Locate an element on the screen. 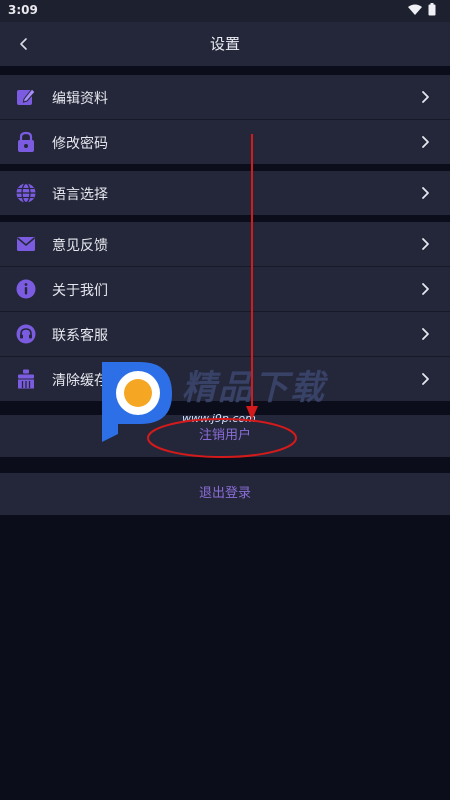 Image resolution: width=450 pixels, height=800 pixels. edit-profile-icon is located at coordinates (26, 96).